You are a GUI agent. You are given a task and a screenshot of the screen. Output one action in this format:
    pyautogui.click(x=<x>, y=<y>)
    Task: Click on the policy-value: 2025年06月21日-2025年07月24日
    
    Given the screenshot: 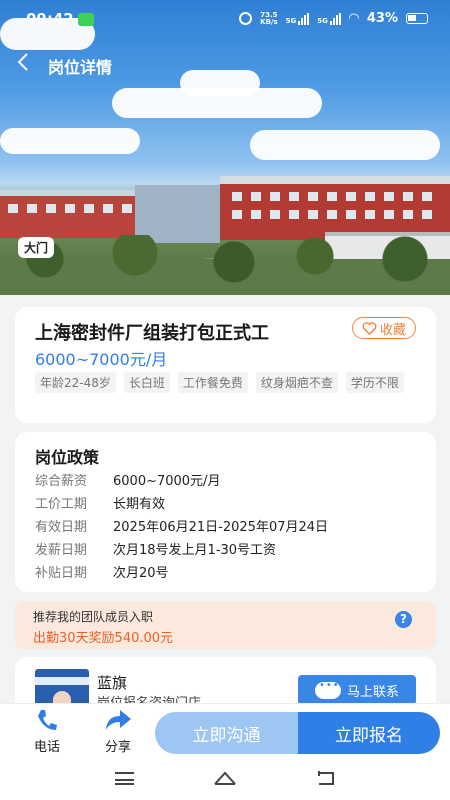 What is the action you would take?
    pyautogui.click(x=221, y=527)
    